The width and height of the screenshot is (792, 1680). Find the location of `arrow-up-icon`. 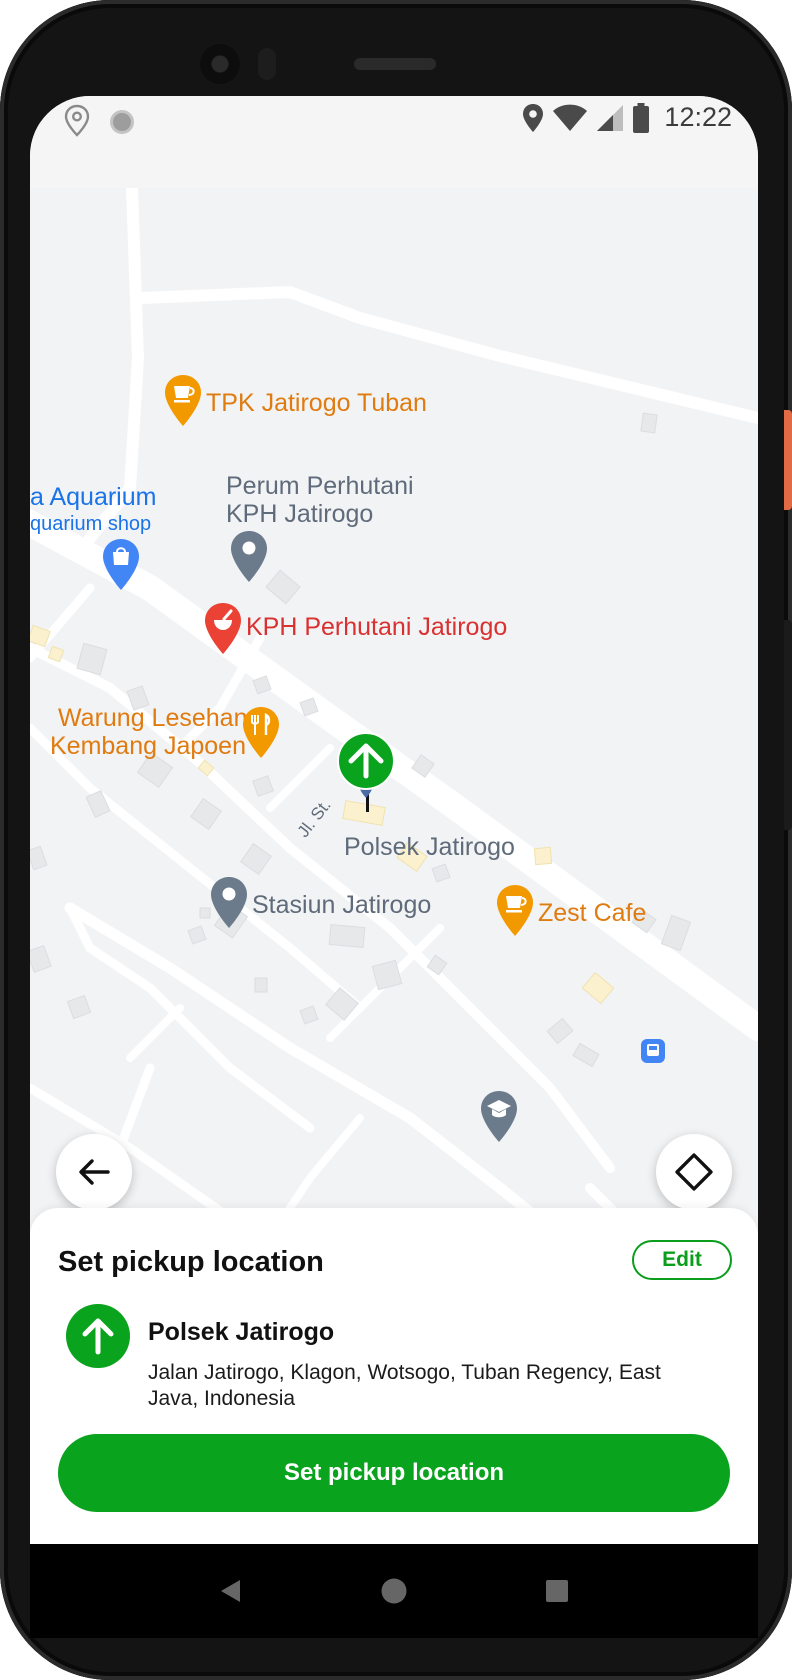

arrow-up-icon is located at coordinates (98, 1336).